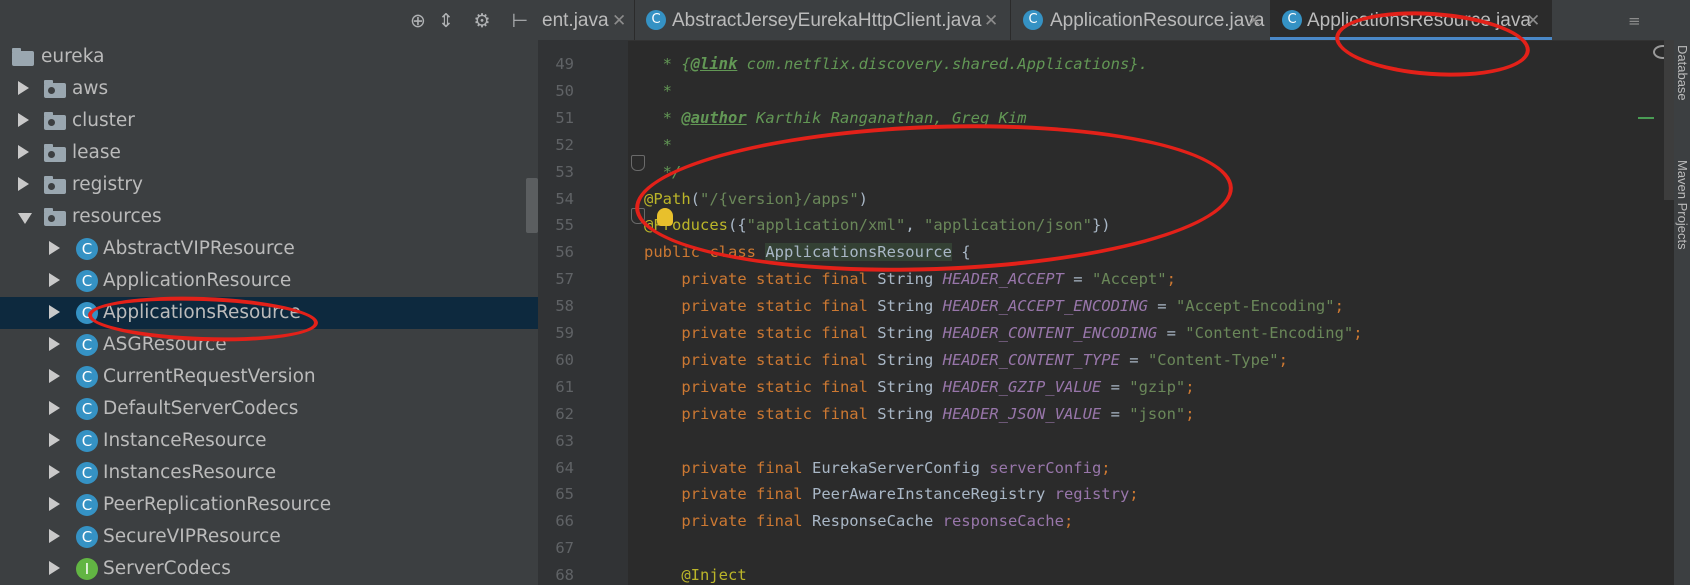 The image size is (1690, 585). What do you see at coordinates (201, 408) in the screenshot?
I see `tree-item-label: DefaultServerCodecs` at bounding box center [201, 408].